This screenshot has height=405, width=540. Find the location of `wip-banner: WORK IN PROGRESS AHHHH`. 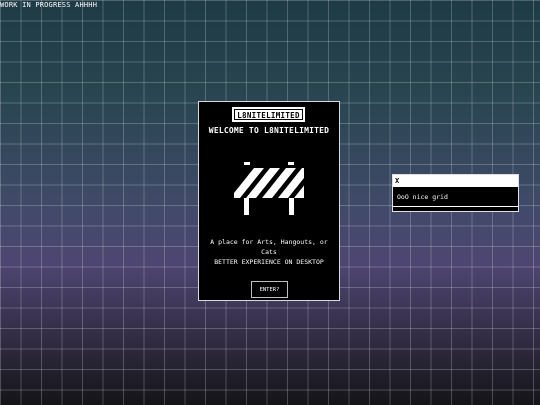

wip-banner: WORK IN PROGRESS AHHHH is located at coordinates (49, 5).